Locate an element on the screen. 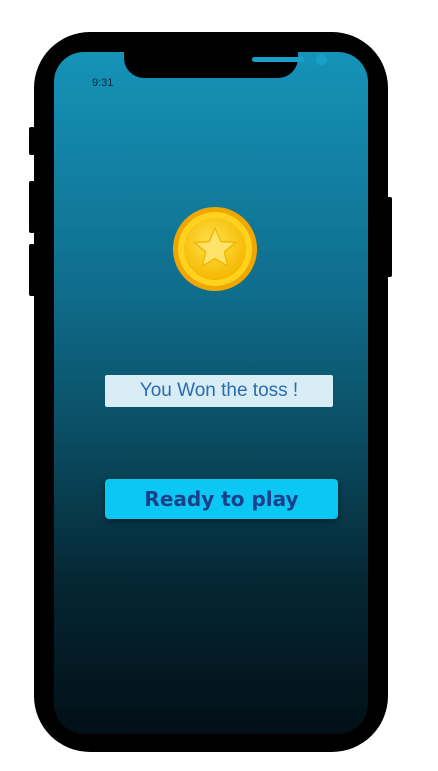 The image size is (438, 771). coin-graphic is located at coordinates (215, 249).